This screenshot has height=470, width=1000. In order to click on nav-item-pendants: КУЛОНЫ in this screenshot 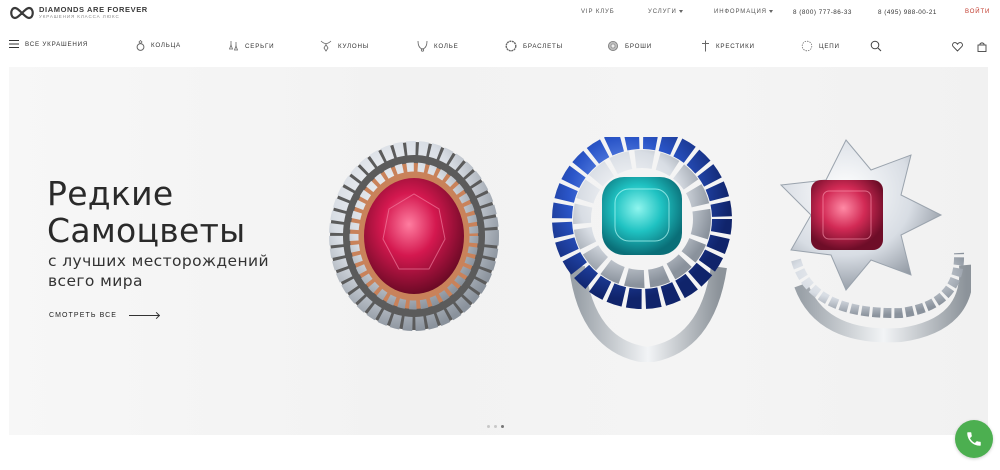, I will do `click(344, 46)`.